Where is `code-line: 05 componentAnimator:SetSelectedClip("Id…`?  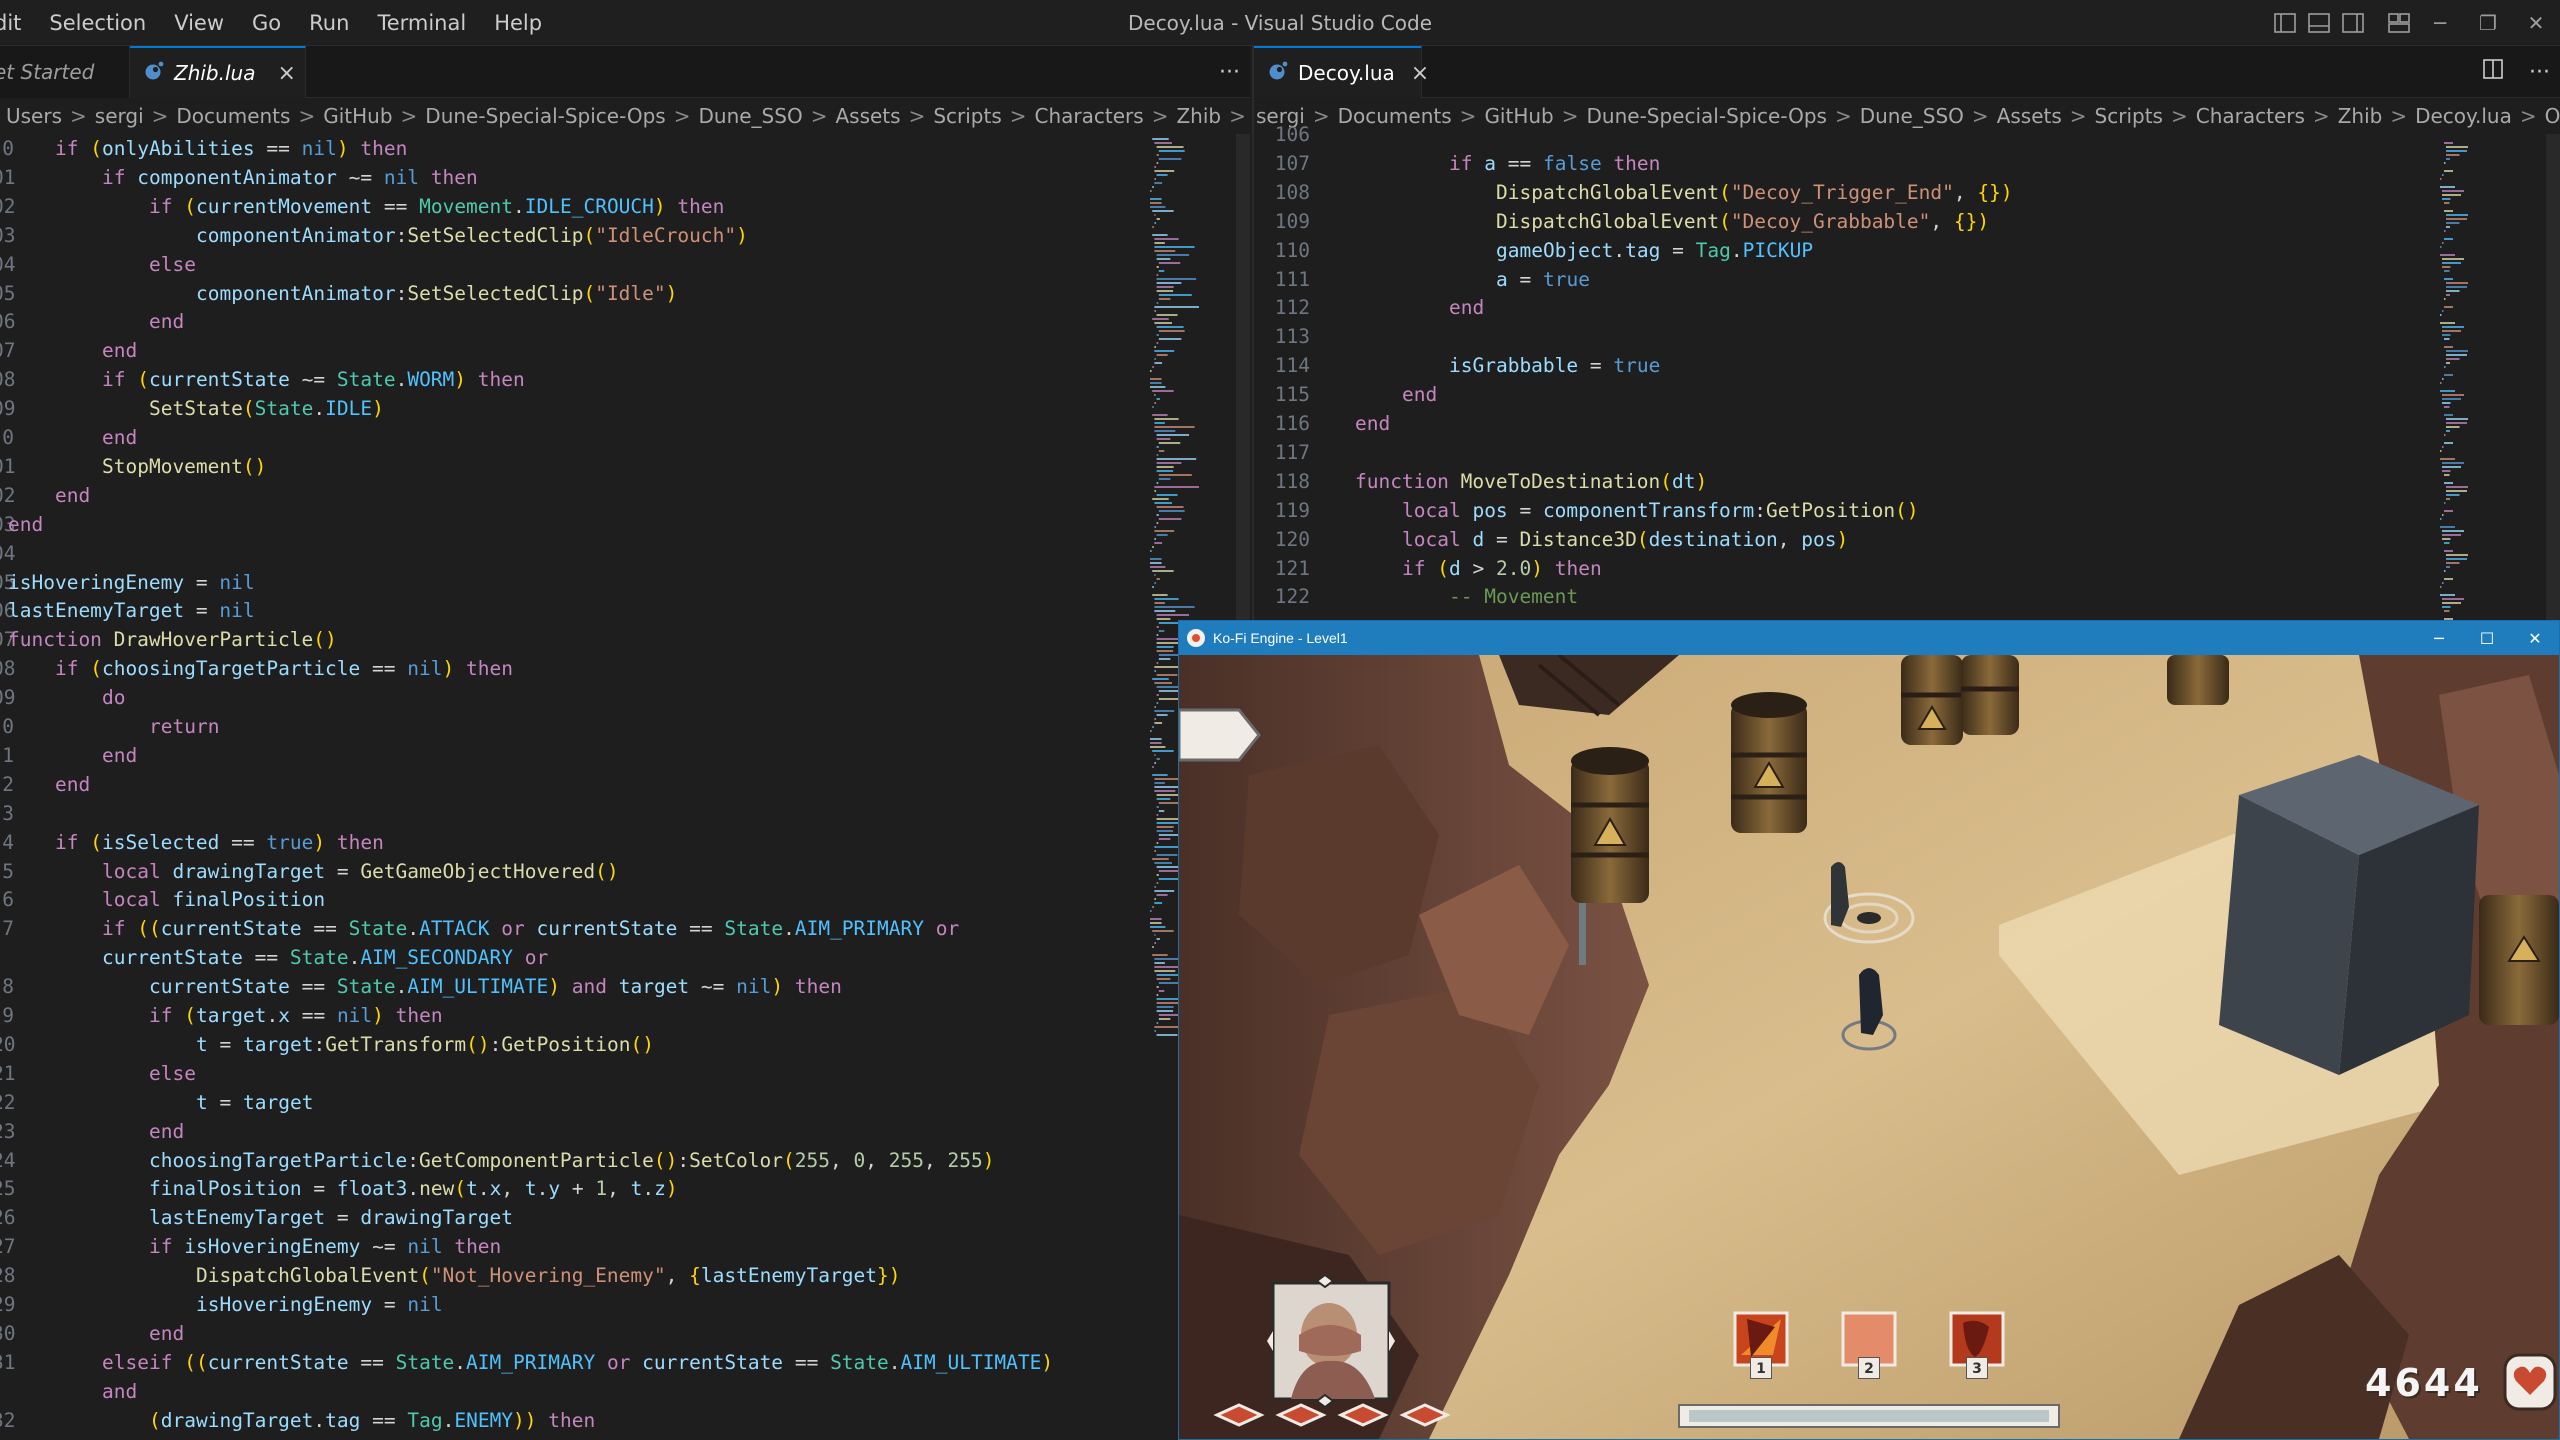
code-line: 05 componentAnimator:SetSelectedClip("Id… is located at coordinates (625, 293).